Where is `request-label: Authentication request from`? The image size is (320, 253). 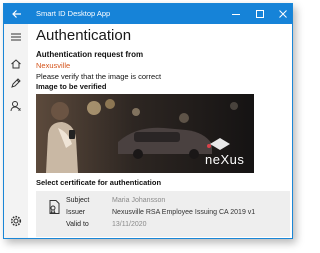 request-label: Authentication request from is located at coordinates (90, 54).